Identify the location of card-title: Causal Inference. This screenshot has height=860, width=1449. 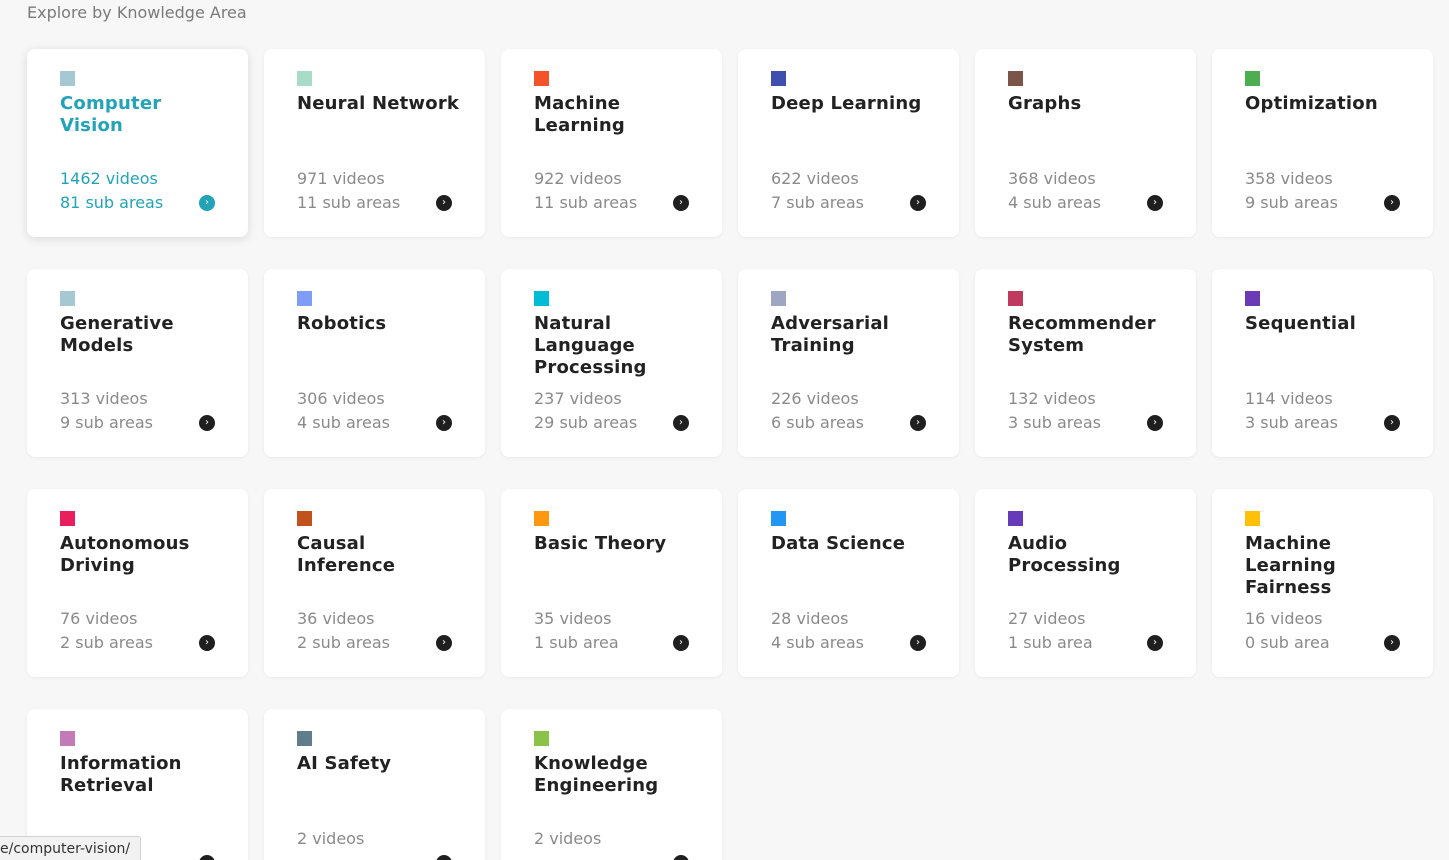
(346, 554).